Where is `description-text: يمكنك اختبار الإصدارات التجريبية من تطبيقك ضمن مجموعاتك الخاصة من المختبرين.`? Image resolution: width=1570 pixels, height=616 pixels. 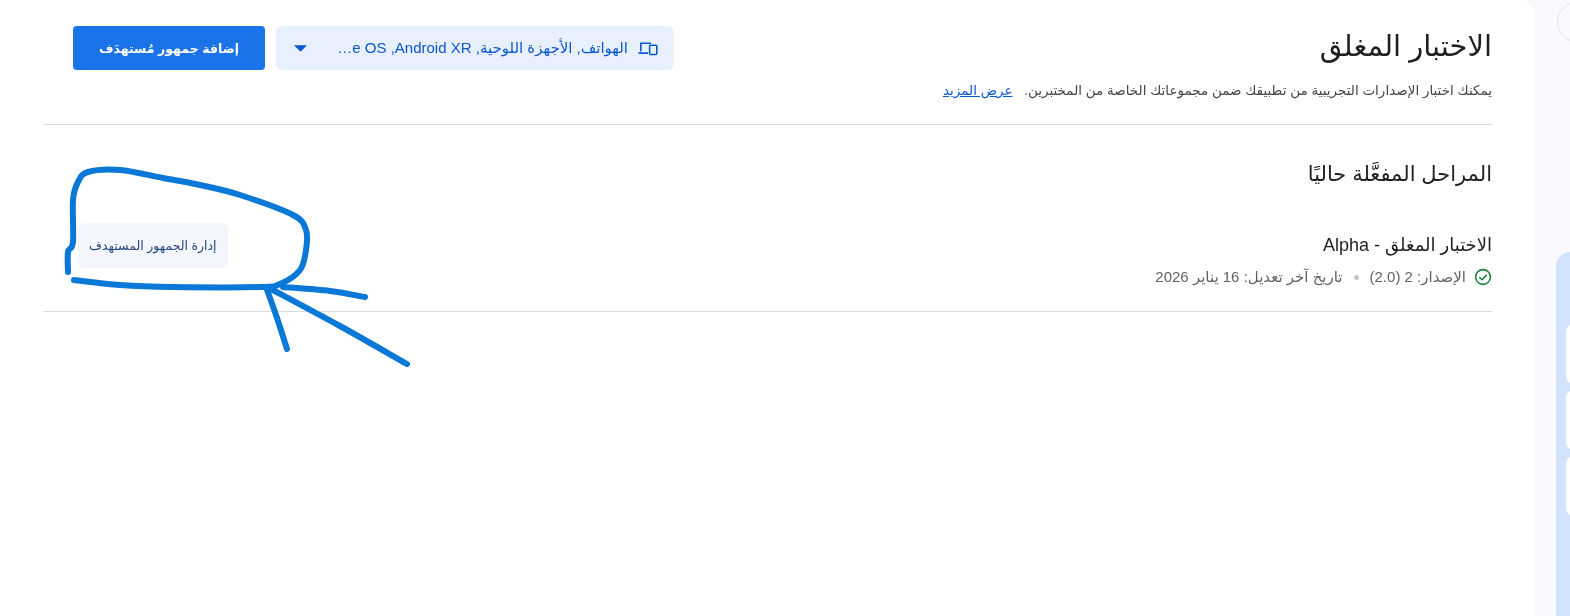
description-text: يمكنك اختبار الإصدارات التجريبية من تطبيقك ضمن مجموعاتك الخاصة من المختبرين. is located at coordinates (1258, 90).